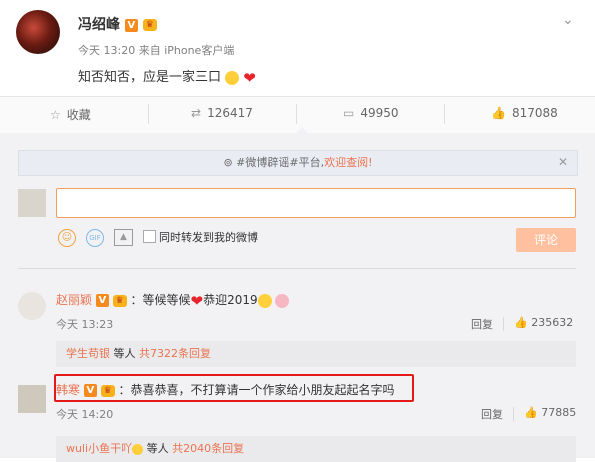  Describe the element at coordinates (256, 390) in the screenshot. I see `comment-text: ：恭喜恭喜，不打算请一个作家给小朋友起起名字吗` at that location.